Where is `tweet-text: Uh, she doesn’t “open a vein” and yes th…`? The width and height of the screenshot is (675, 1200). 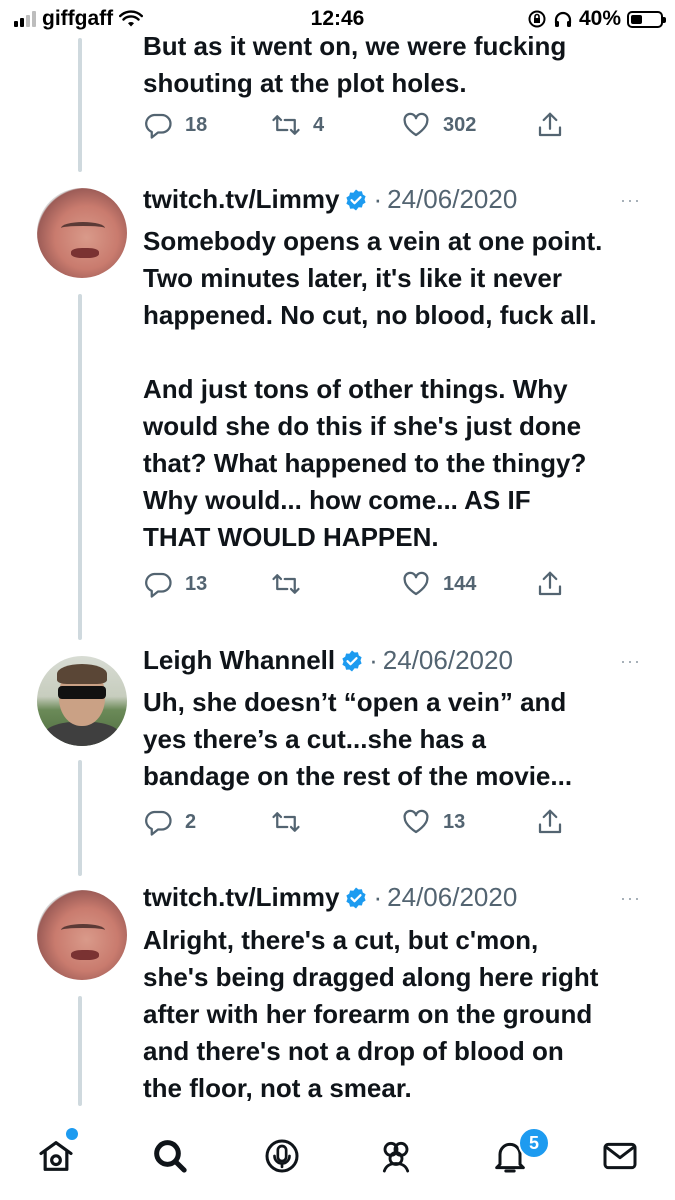
tweet-text: Uh, she doesn’t “open a vein” and yes th… is located at coordinates (358, 739).